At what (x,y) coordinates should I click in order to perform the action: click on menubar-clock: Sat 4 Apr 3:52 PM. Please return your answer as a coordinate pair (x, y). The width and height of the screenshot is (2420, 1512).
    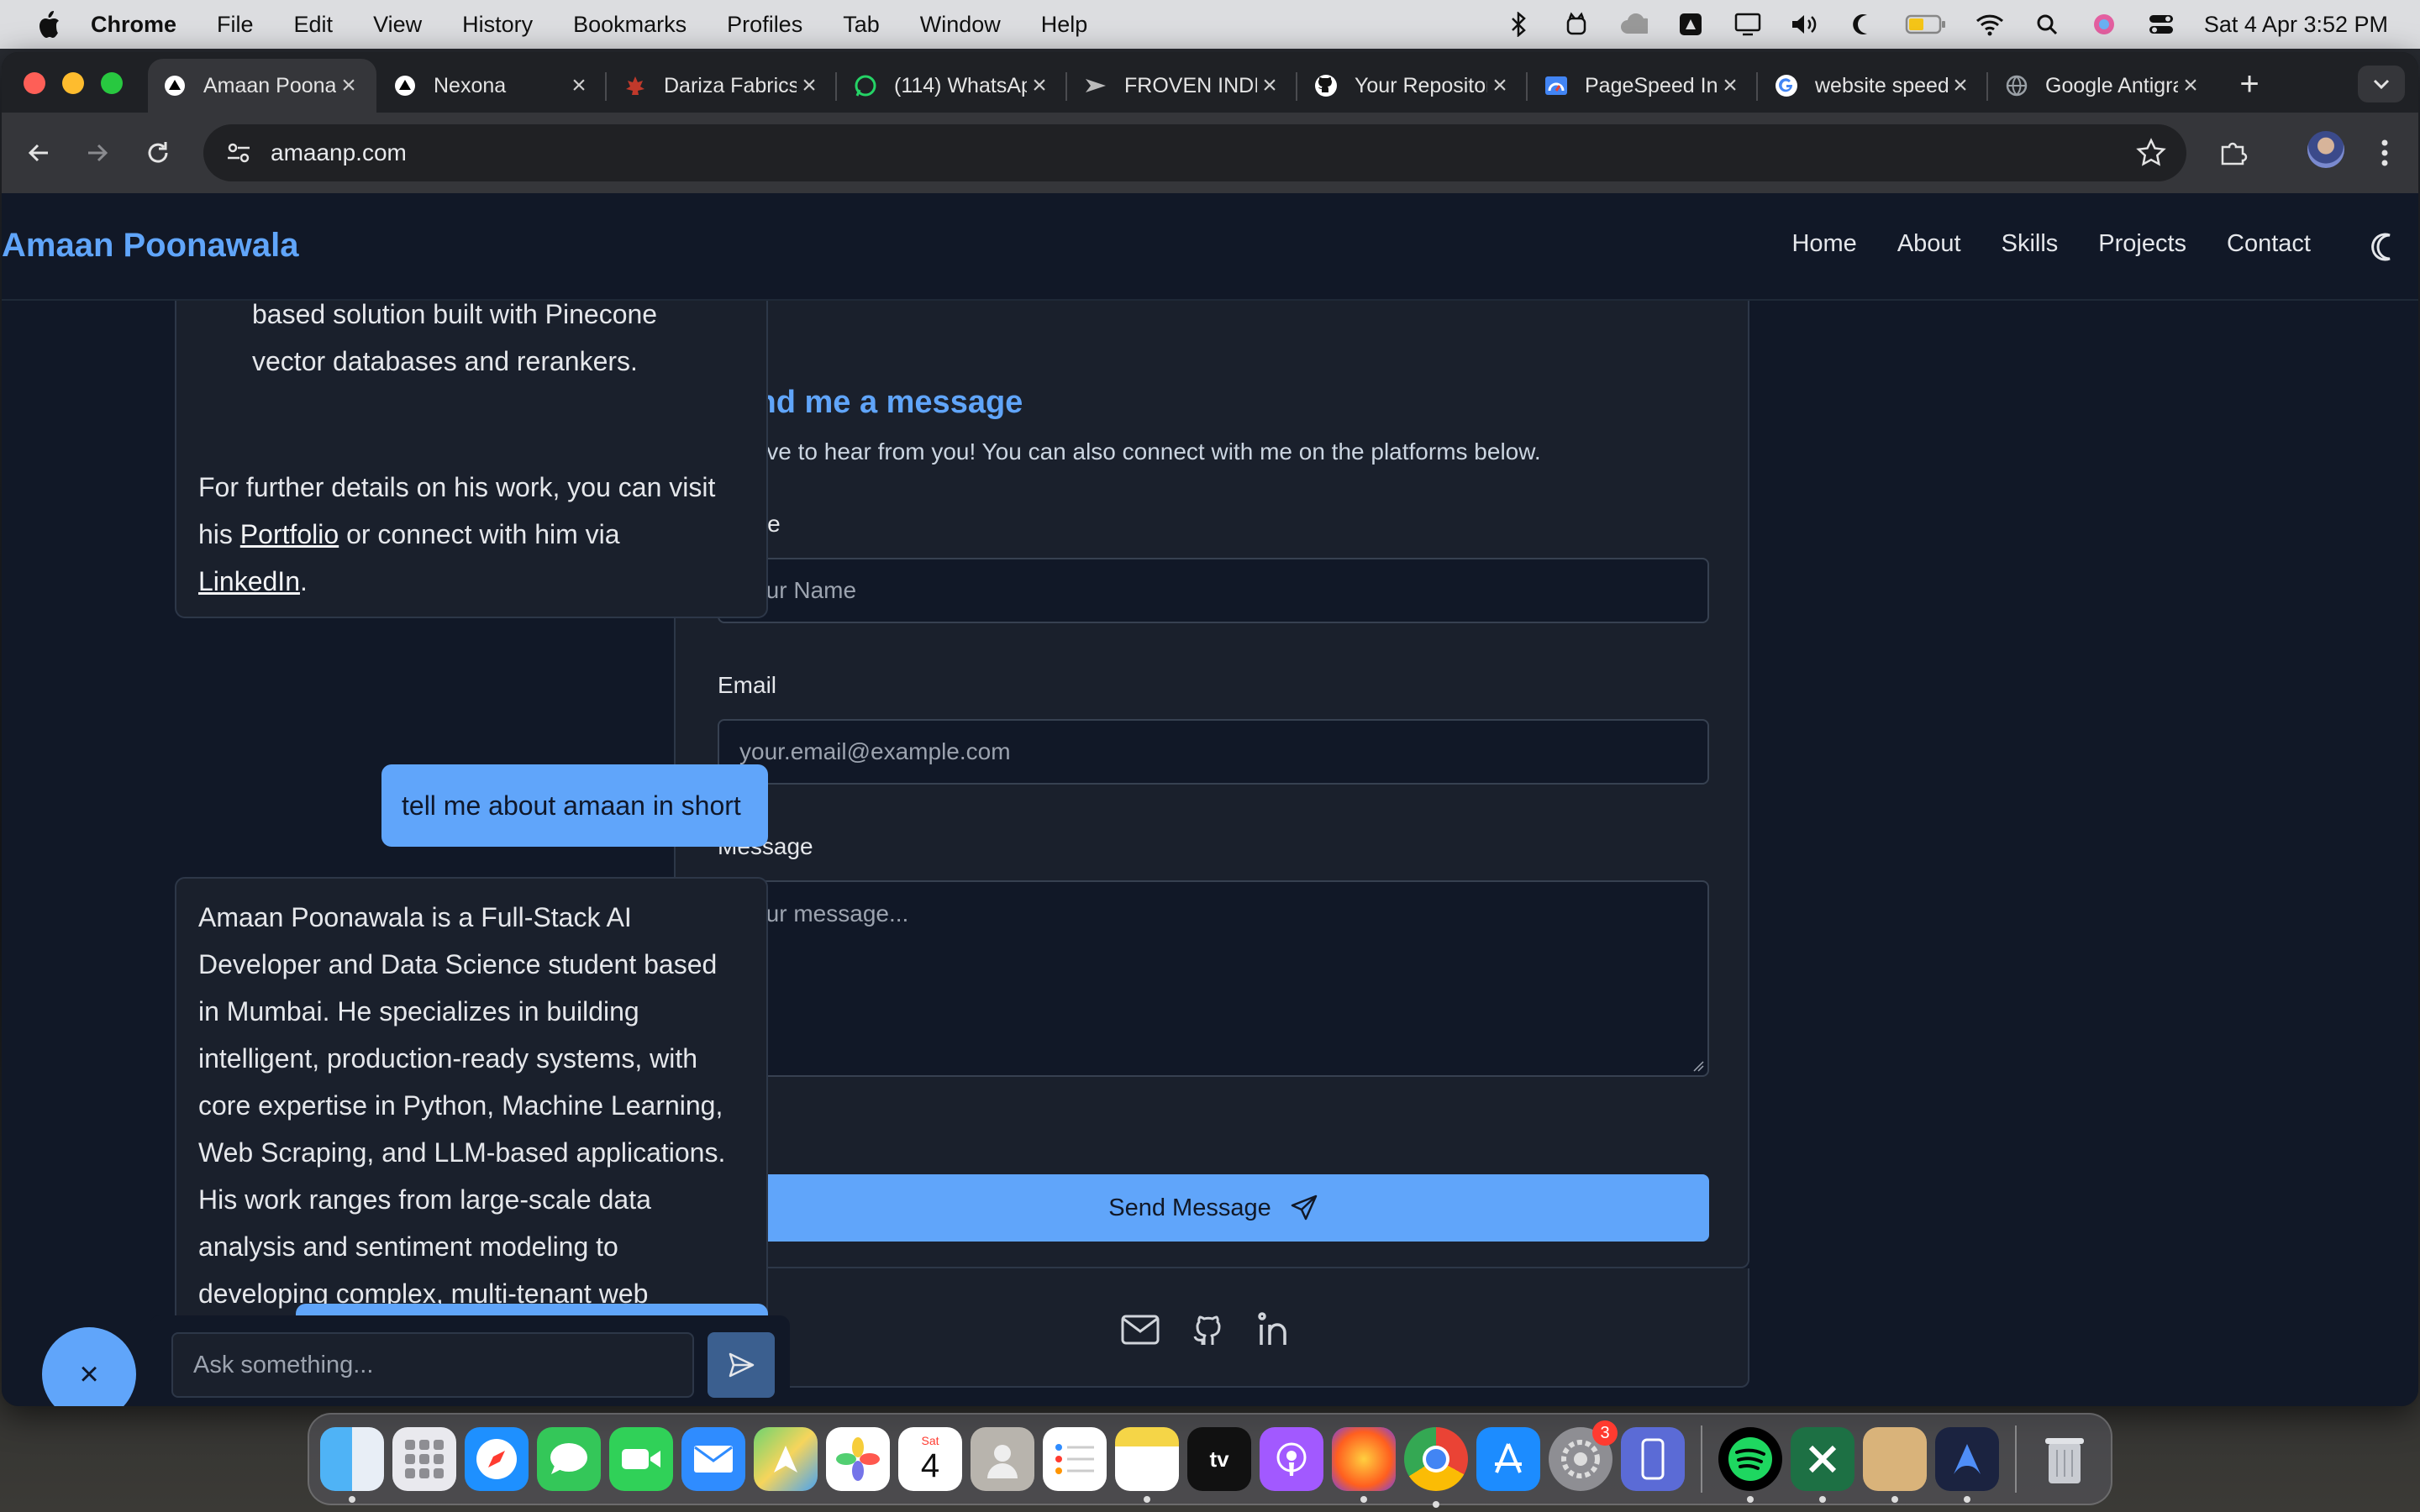
    Looking at the image, I should click on (2296, 25).